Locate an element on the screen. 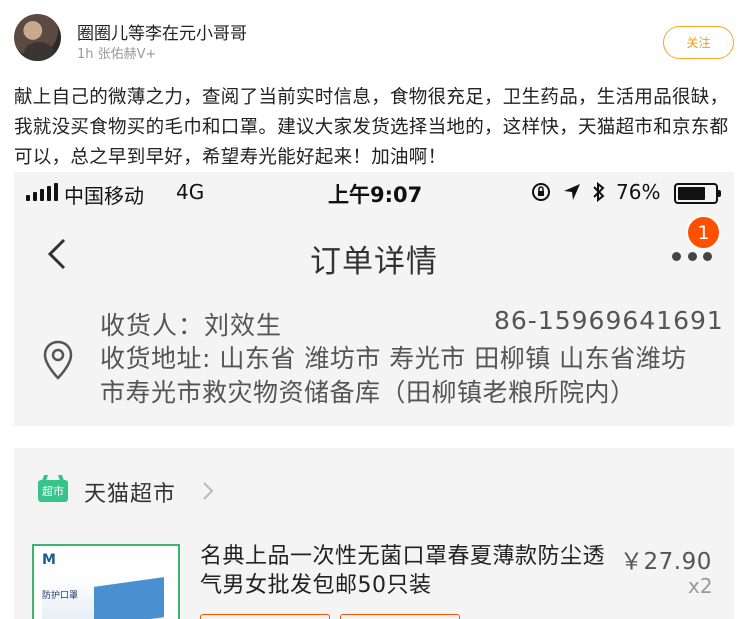 Image resolution: width=748 pixels, height=619 pixels. chevron-right-icon is located at coordinates (208, 491).